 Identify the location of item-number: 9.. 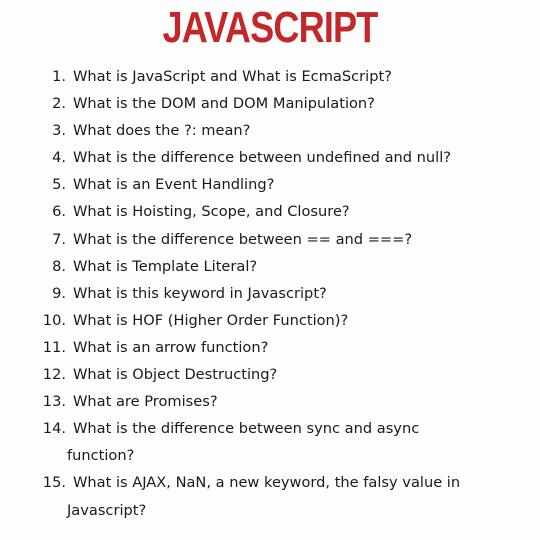
(59, 293).